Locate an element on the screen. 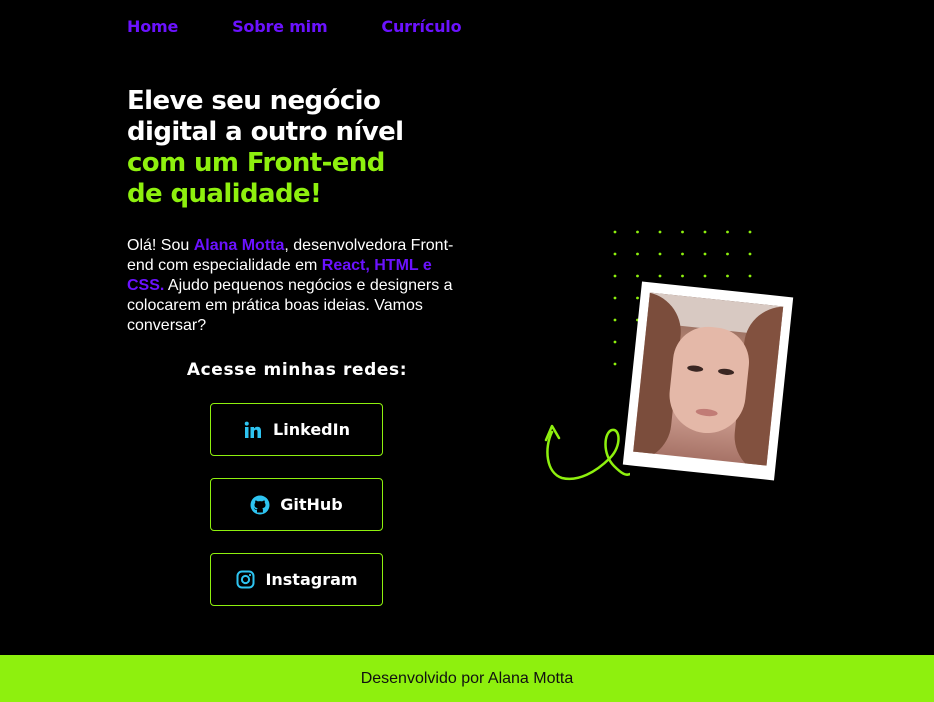 Image resolution: width=934 pixels, height=702 pixels. headline-line-3: com um Front-end is located at coordinates (256, 163).